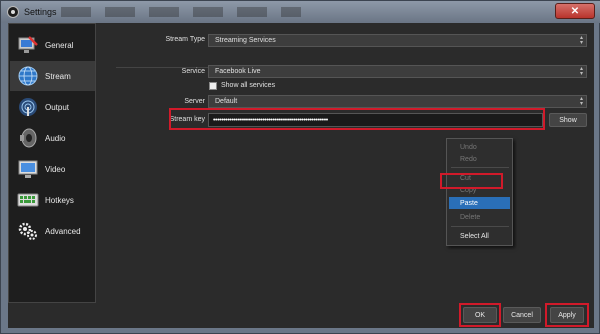 The height and width of the screenshot is (334, 600). What do you see at coordinates (567, 315) in the screenshot?
I see `apply-button: Apply` at bounding box center [567, 315].